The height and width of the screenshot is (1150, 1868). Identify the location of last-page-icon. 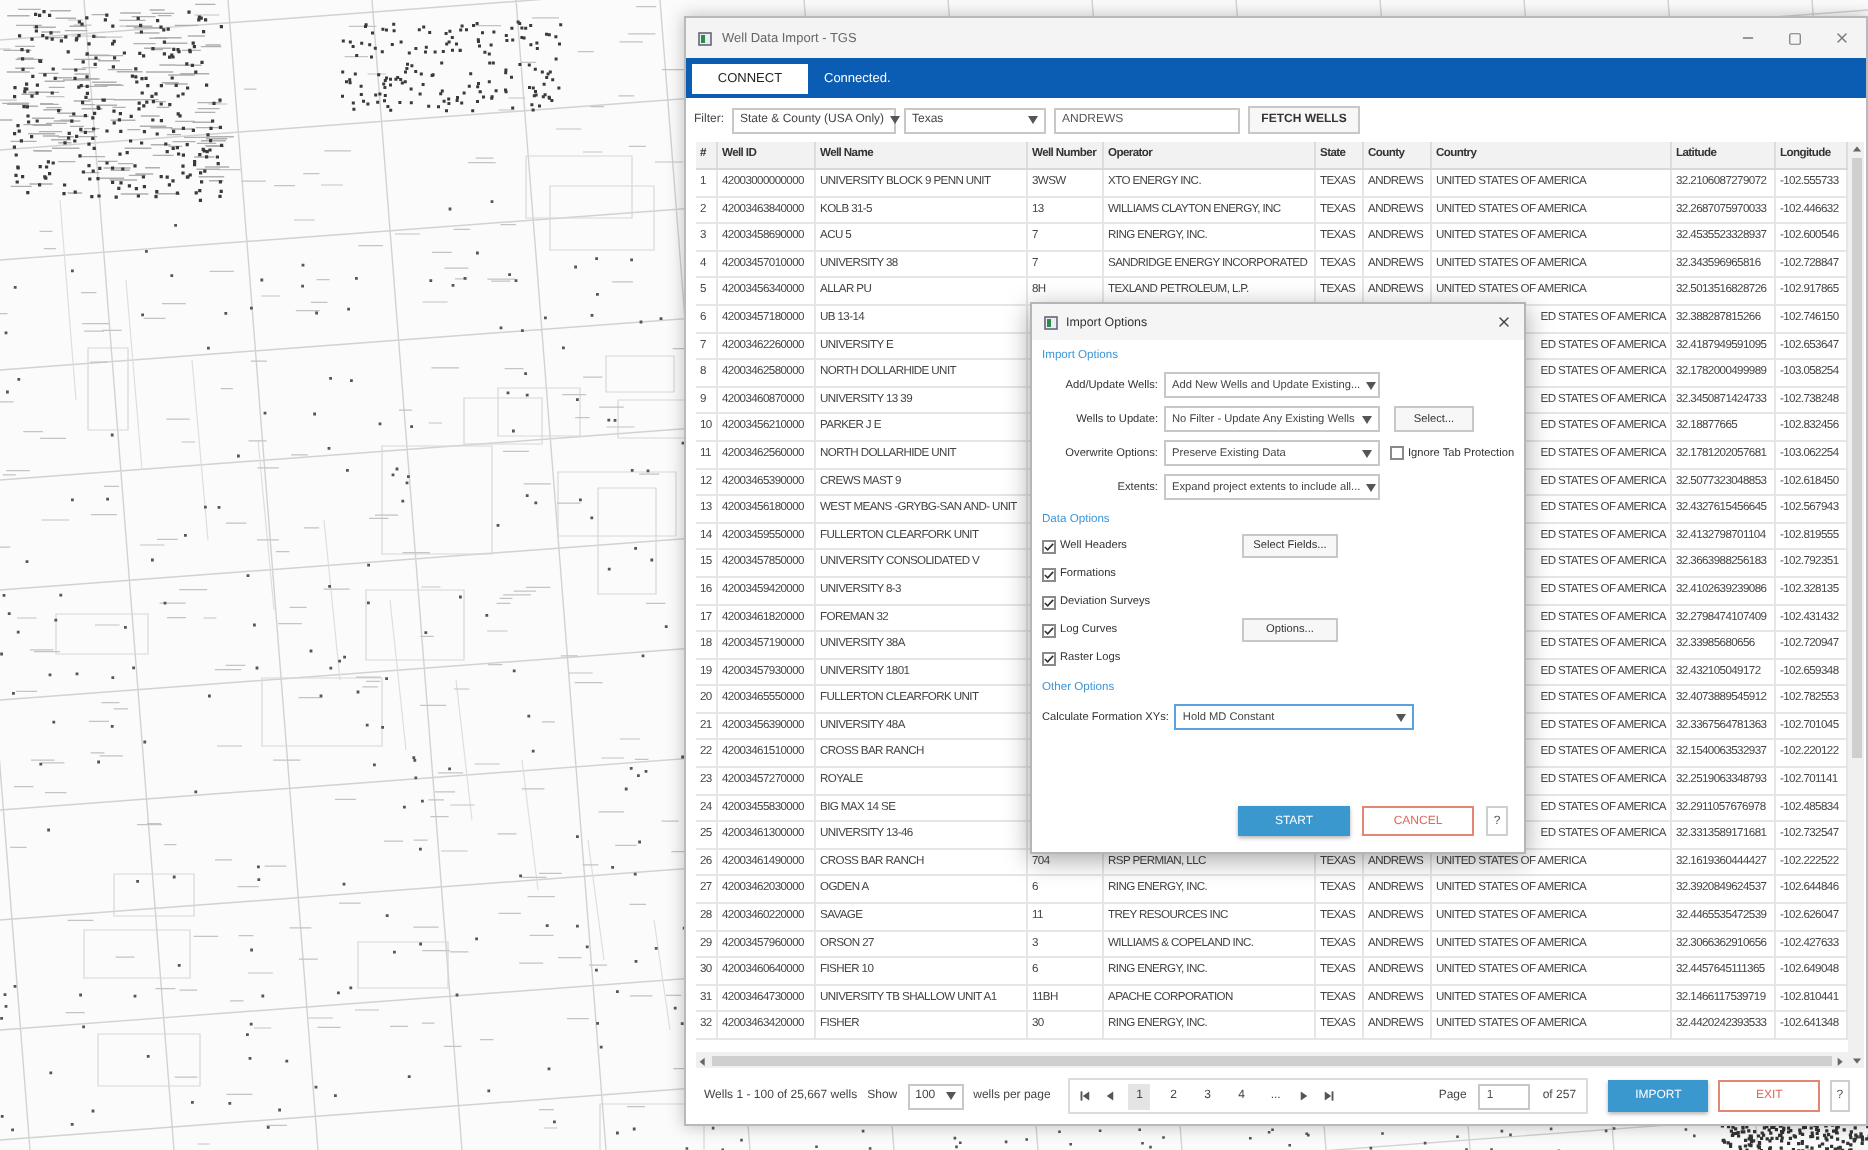
(1328, 1096).